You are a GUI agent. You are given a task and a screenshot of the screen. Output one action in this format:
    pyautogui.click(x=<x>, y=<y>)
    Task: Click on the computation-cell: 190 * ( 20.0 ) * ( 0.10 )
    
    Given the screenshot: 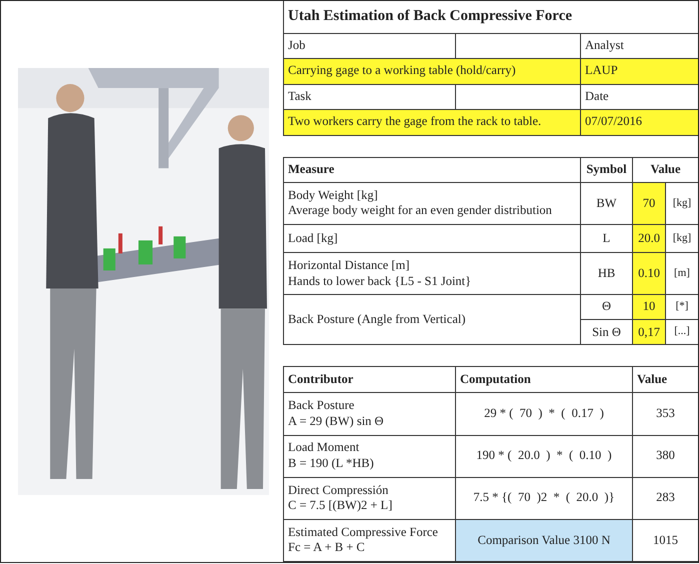 What is the action you would take?
    pyautogui.click(x=544, y=456)
    